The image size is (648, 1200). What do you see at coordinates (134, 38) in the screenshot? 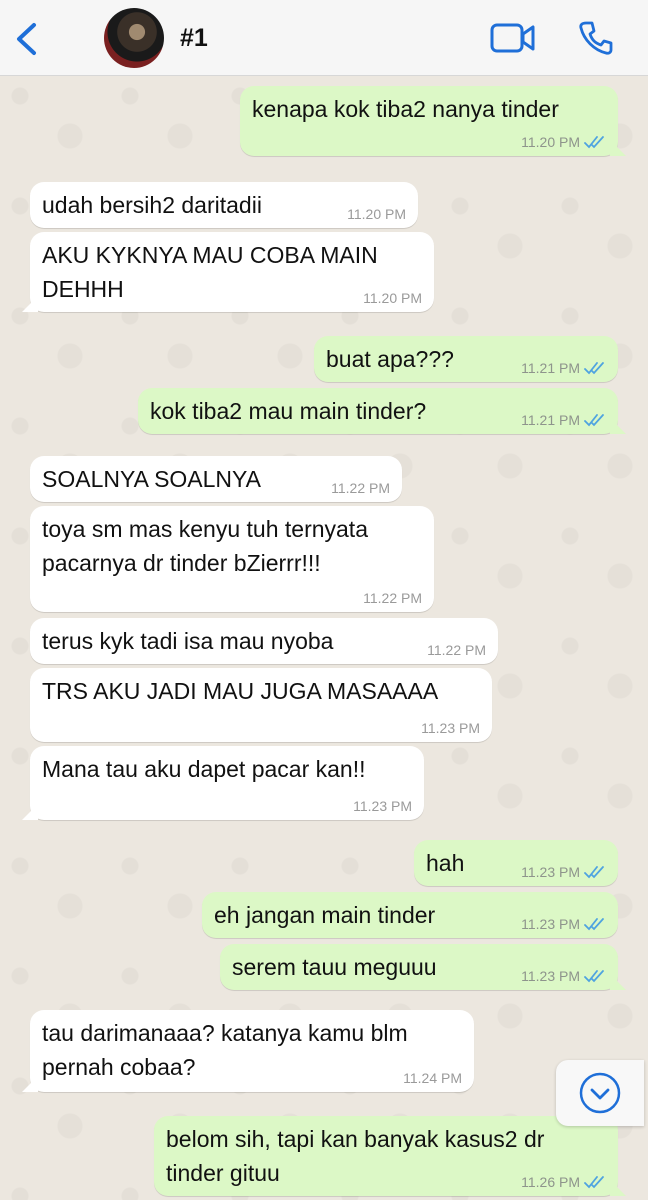
I see `avatar` at bounding box center [134, 38].